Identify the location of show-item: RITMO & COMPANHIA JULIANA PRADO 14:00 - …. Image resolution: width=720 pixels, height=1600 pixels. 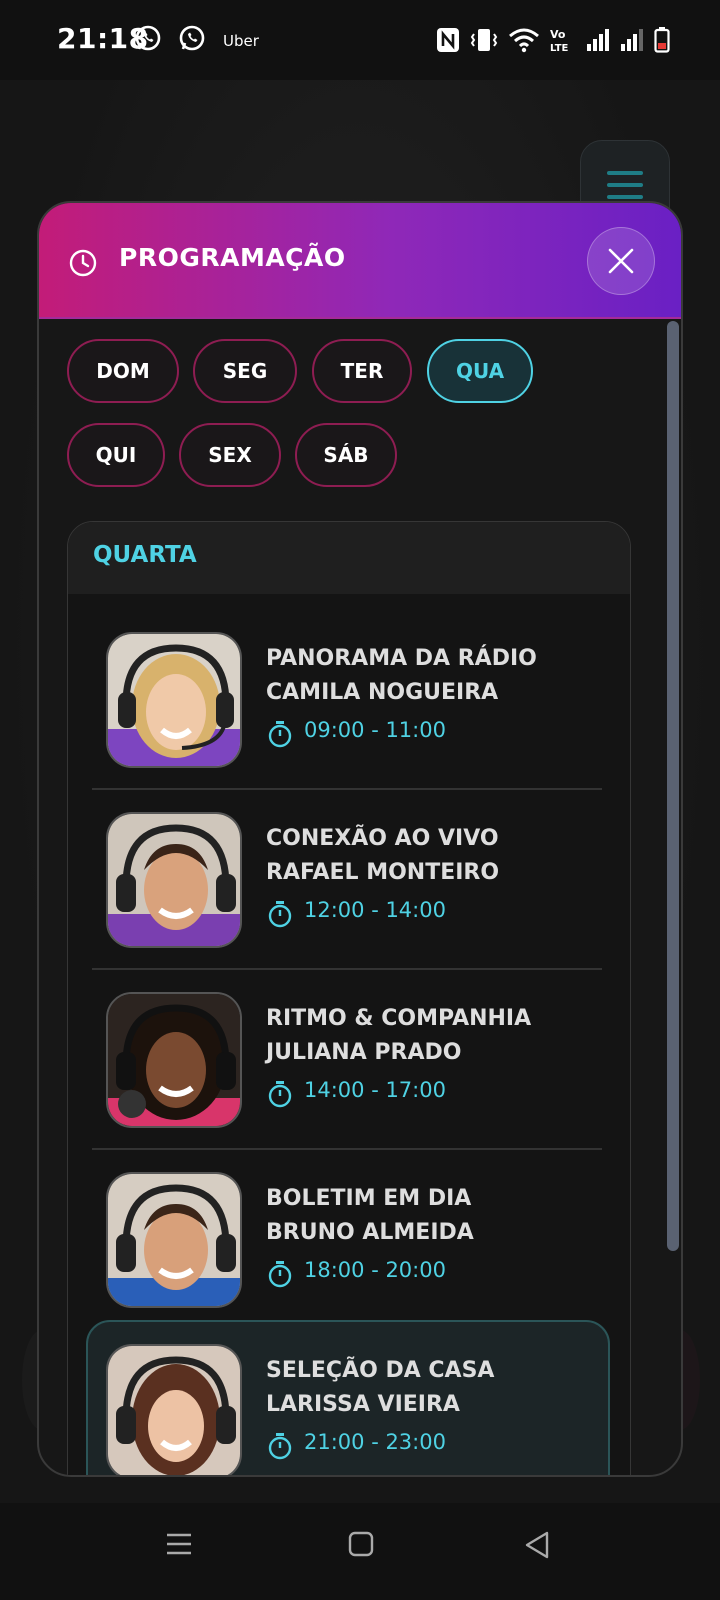
(347, 1060).